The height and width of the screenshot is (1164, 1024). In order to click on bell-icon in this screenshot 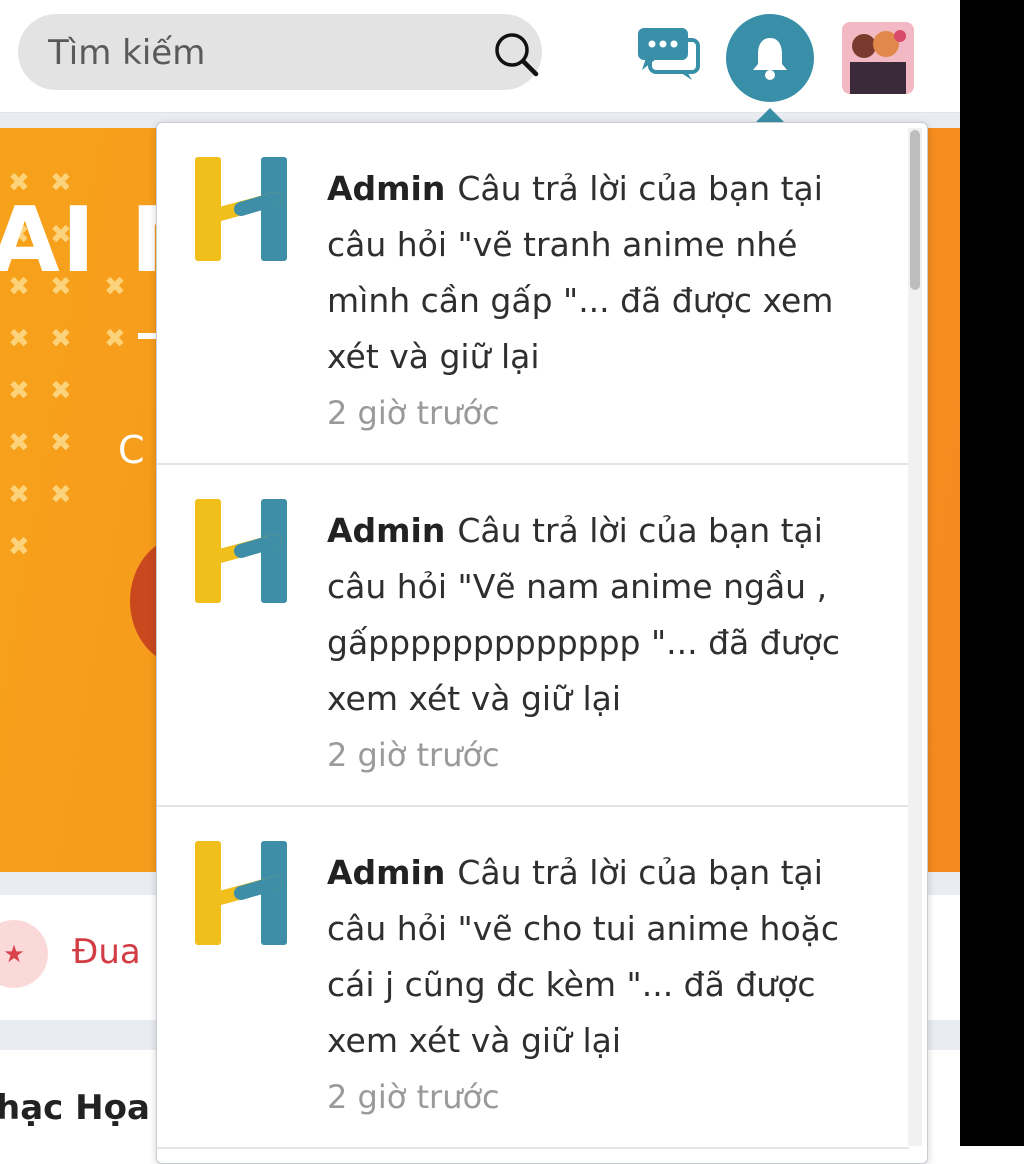, I will do `click(770, 59)`.